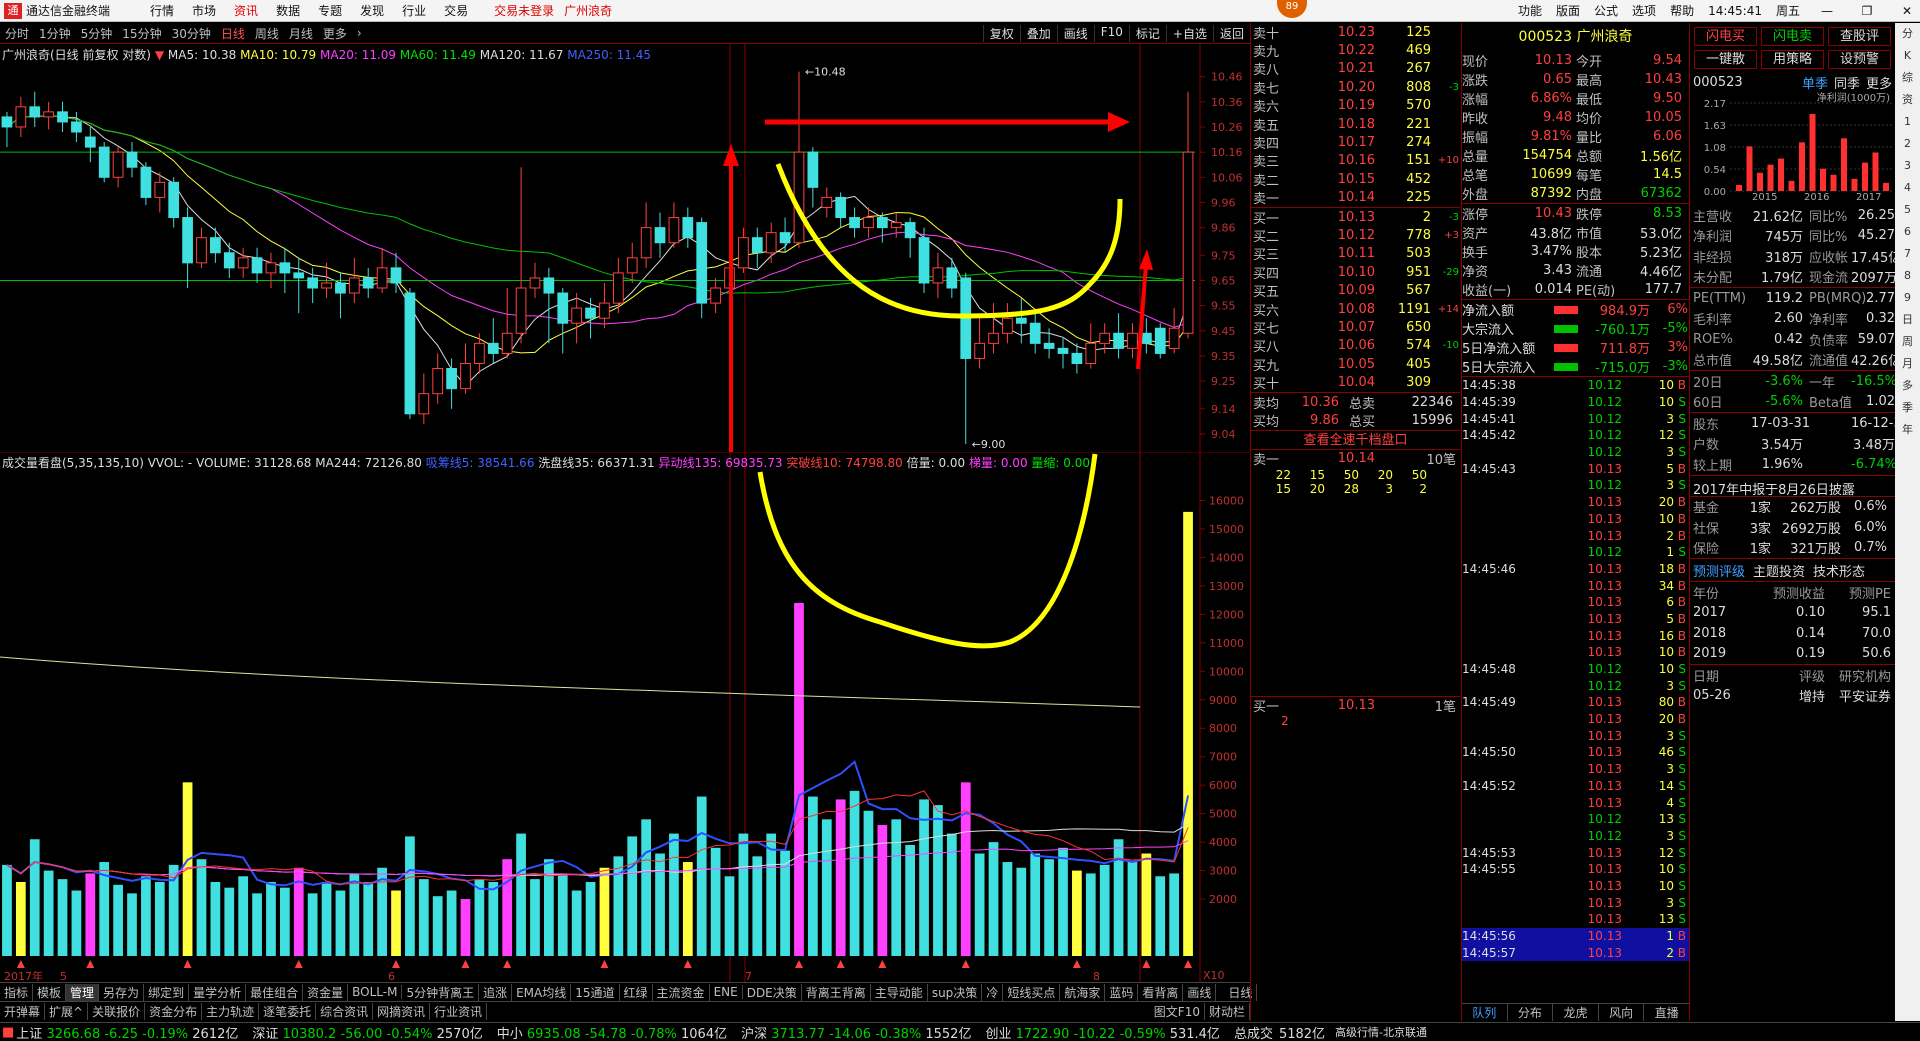  What do you see at coordinates (1355, 364) in the screenshot?
I see `bid-row: 买九 10.05 405` at bounding box center [1355, 364].